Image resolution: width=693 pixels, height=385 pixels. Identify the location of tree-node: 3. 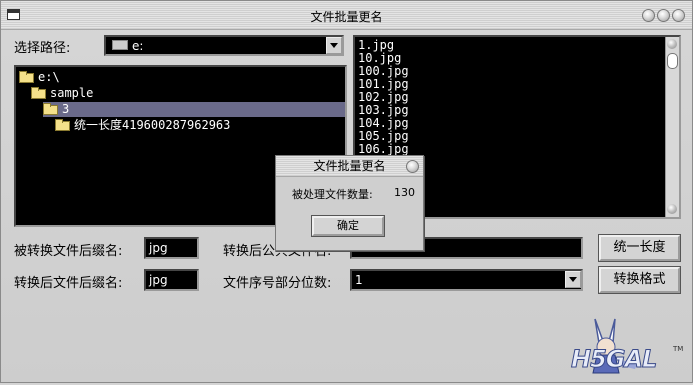
(194, 109).